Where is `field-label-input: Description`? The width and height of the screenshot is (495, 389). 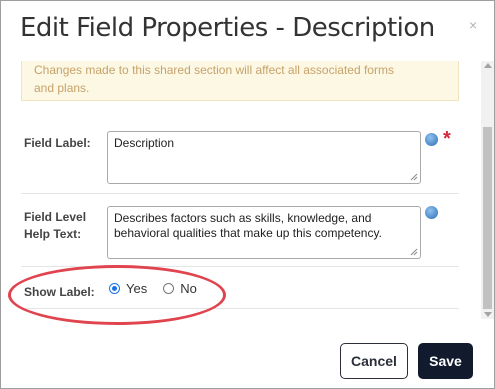 field-label-input: Description is located at coordinates (264, 157).